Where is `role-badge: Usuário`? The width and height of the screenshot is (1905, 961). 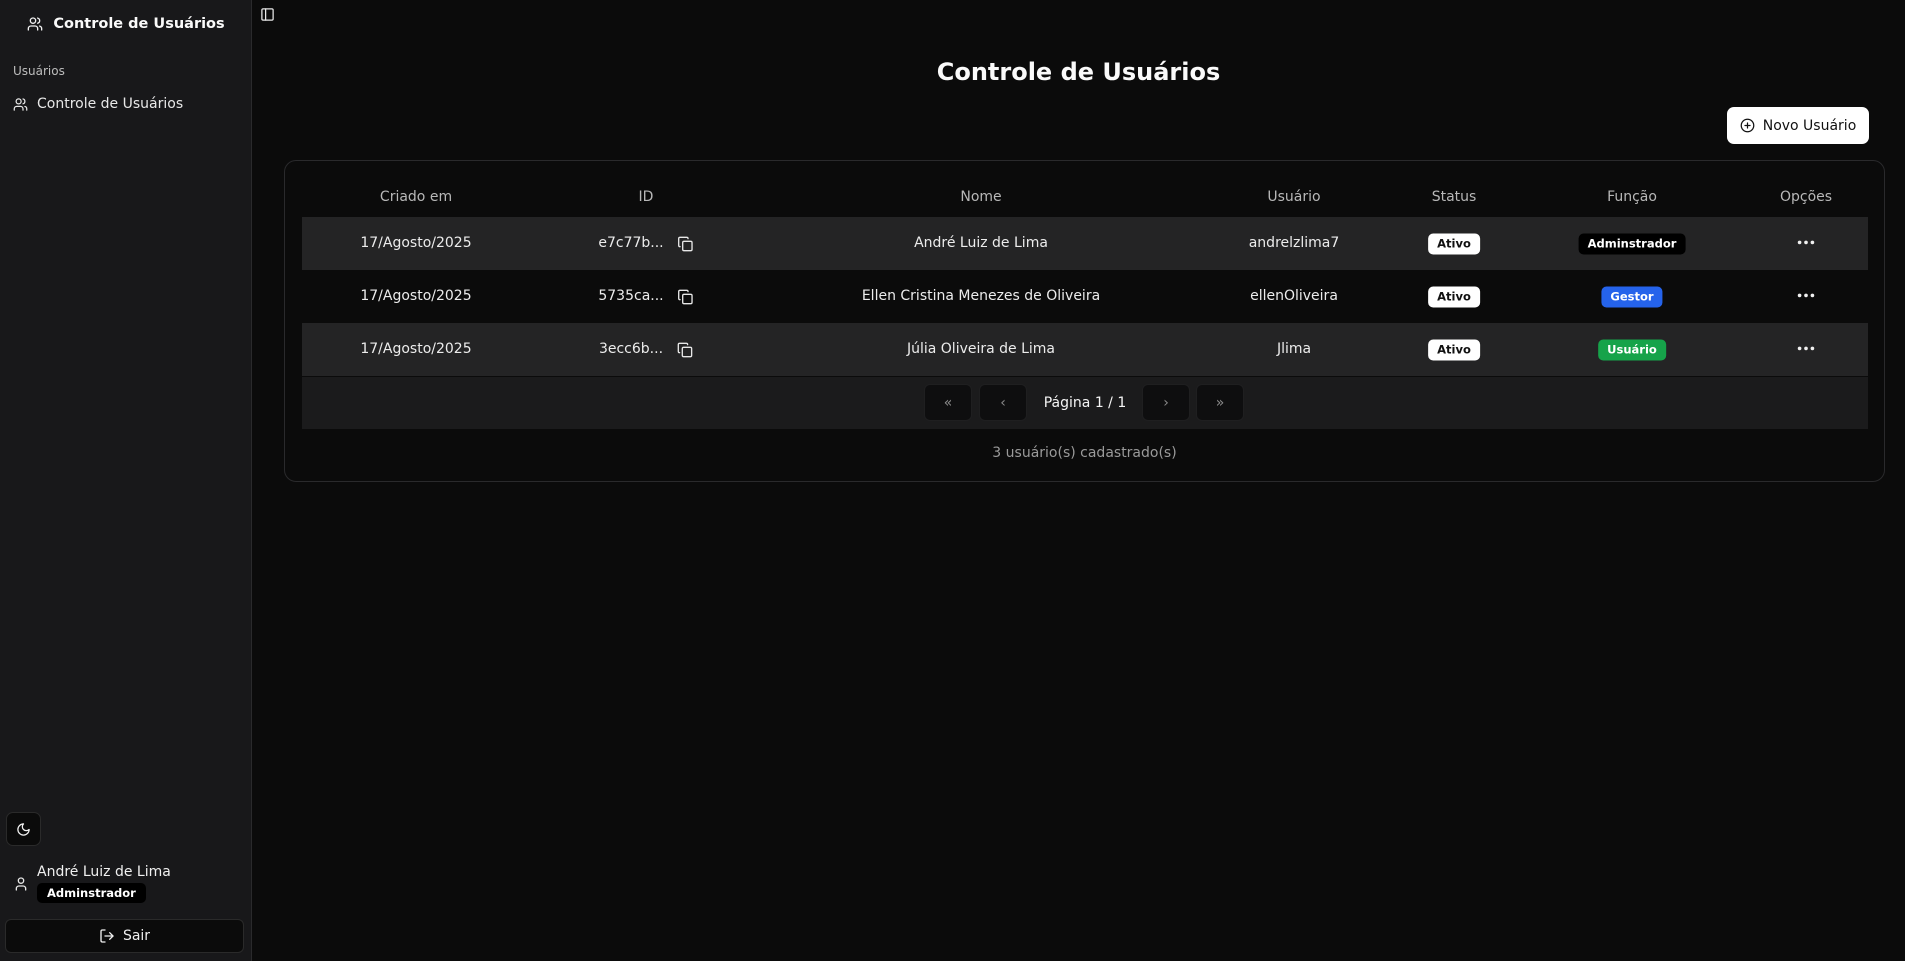 role-badge: Usuário is located at coordinates (1632, 349).